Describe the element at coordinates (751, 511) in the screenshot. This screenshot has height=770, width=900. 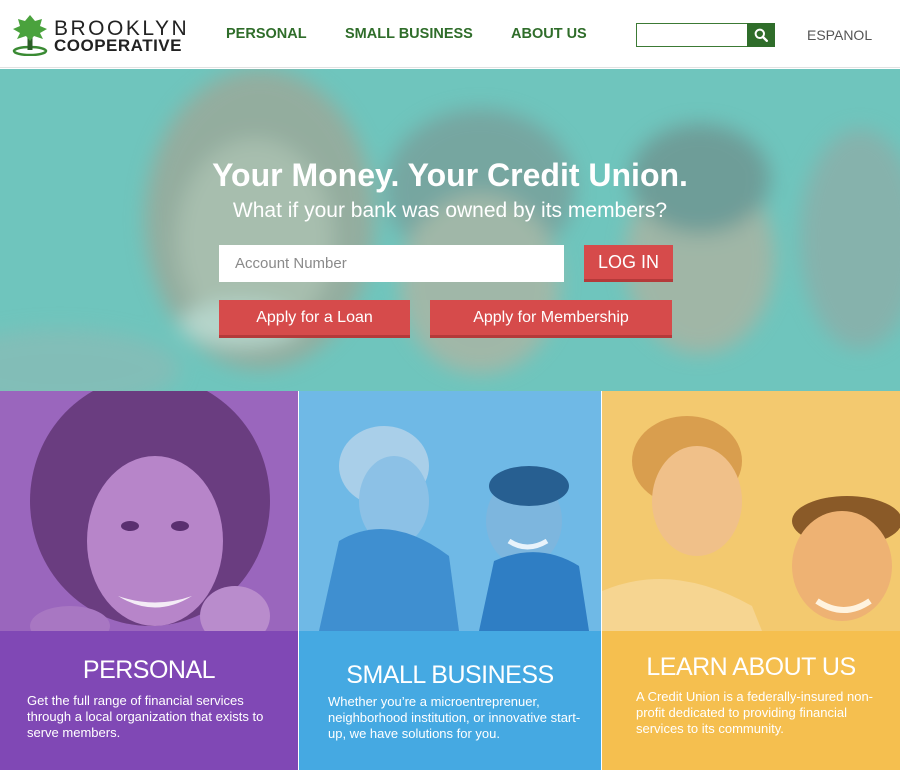
I see `about-us-photo` at that location.